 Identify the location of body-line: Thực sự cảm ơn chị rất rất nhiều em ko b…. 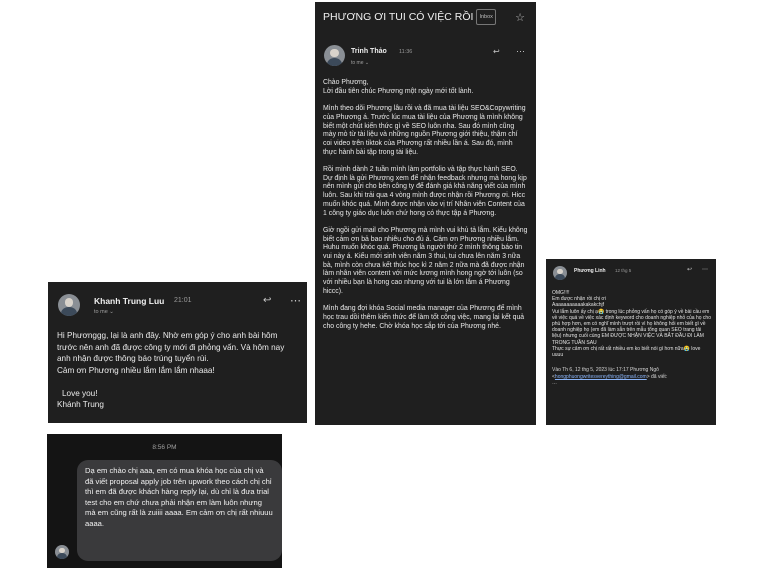
(626, 352).